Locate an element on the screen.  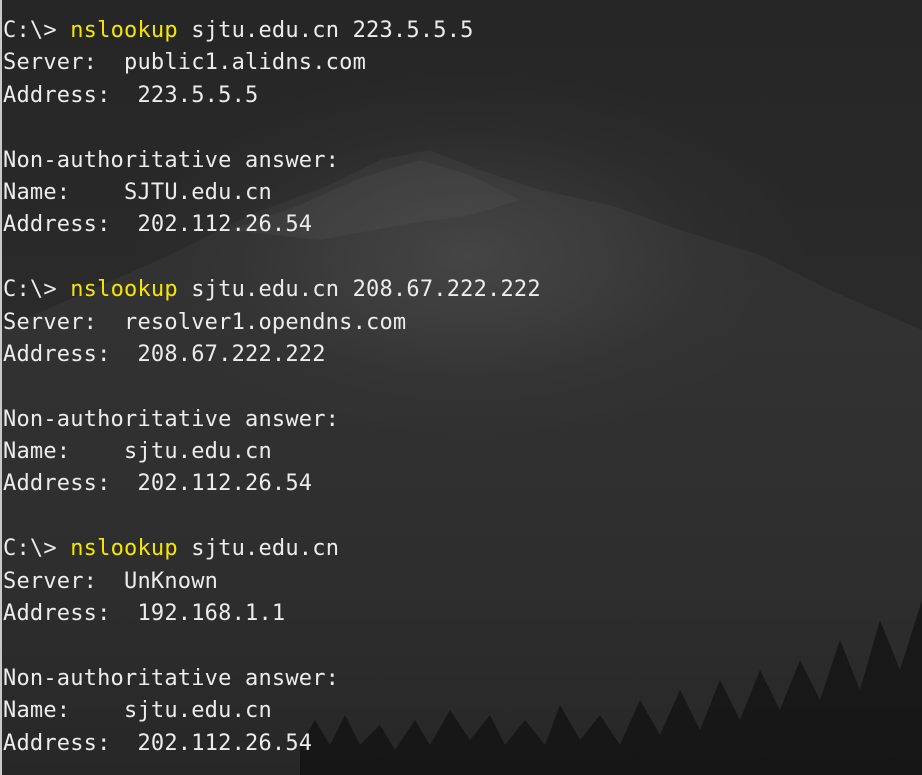
command-line: C:\> nslookup sjtu.edu.cn is located at coordinates (272, 549).